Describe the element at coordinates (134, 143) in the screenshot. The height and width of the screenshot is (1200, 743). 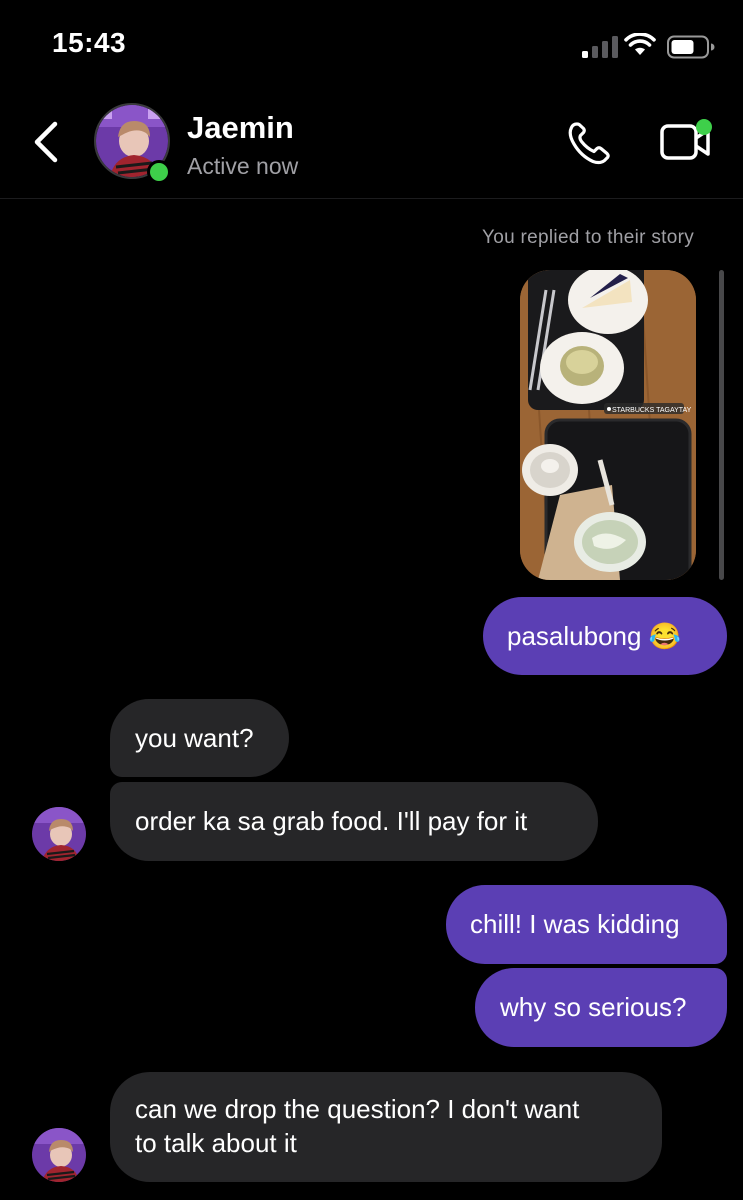
I see `contact-avatar-button` at that location.